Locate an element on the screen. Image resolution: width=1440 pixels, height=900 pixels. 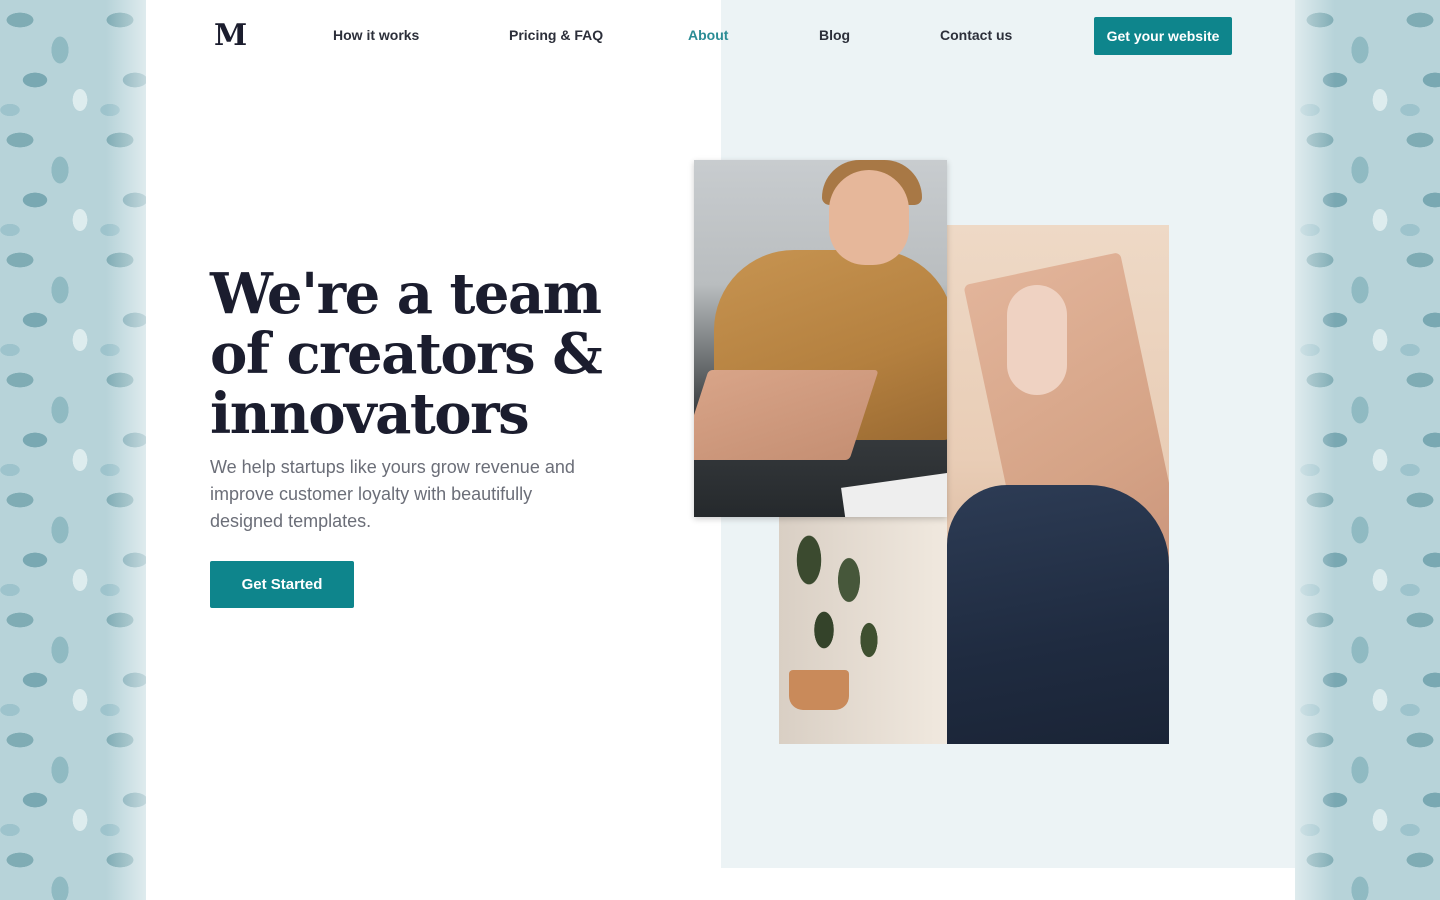
plant-leaves is located at coordinates (834, 600).